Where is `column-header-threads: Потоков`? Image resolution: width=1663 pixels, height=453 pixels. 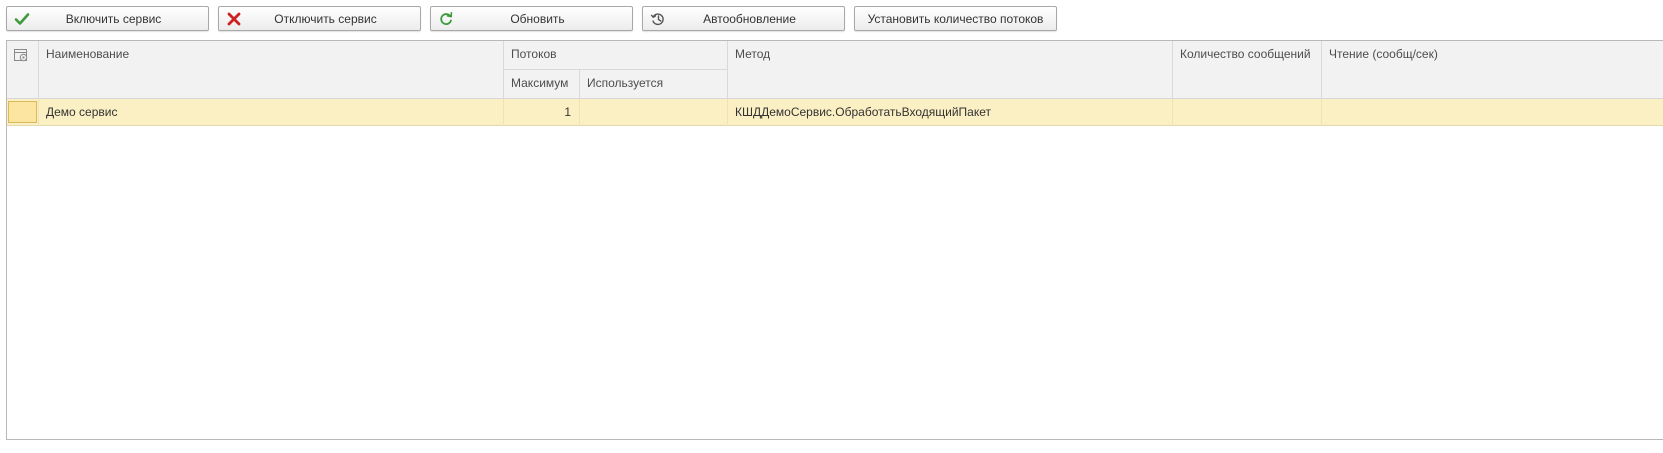
column-header-threads: Потоков is located at coordinates (534, 54).